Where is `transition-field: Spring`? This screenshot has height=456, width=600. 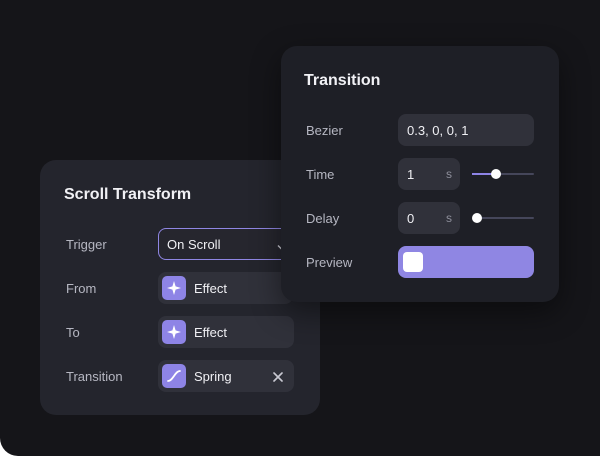 transition-field: Spring is located at coordinates (226, 376).